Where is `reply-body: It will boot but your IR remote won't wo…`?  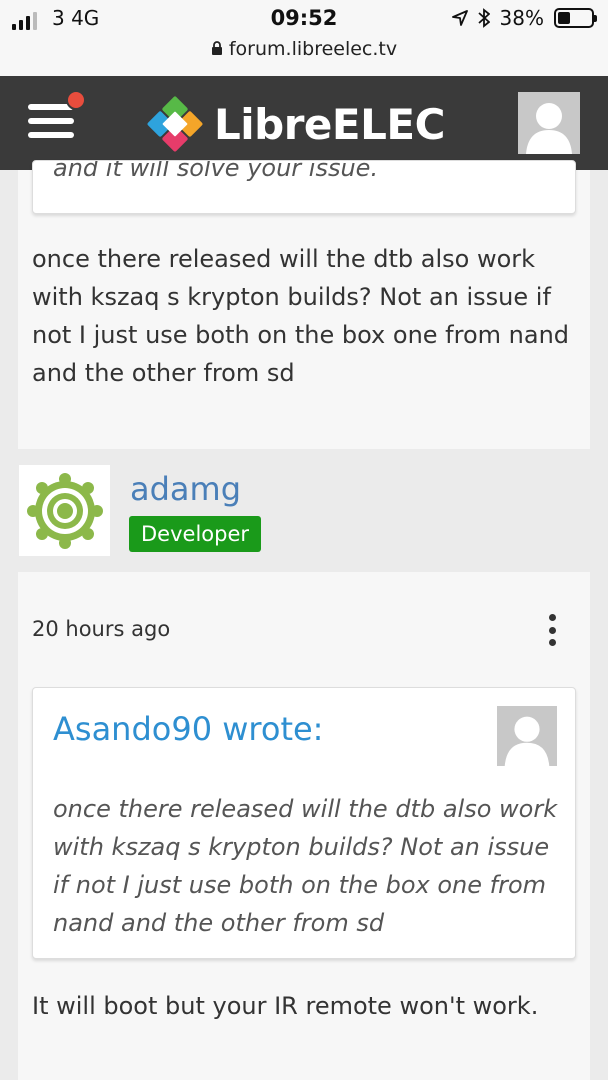 reply-body: It will boot but your IR remote won't wo… is located at coordinates (285, 1006).